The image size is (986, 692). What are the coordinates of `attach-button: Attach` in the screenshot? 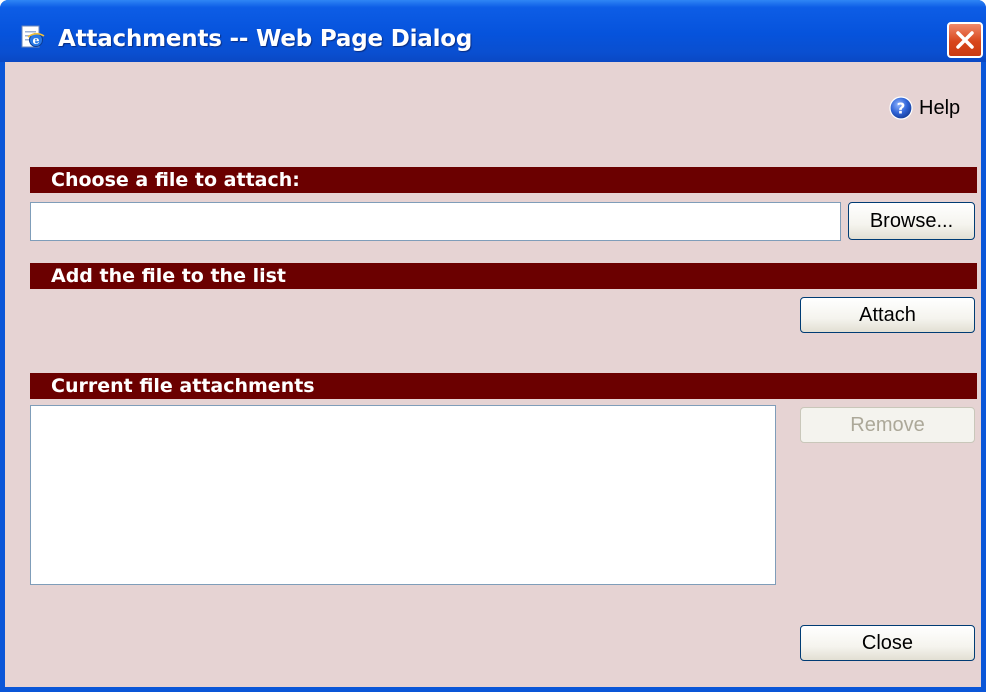 It's located at (887, 315).